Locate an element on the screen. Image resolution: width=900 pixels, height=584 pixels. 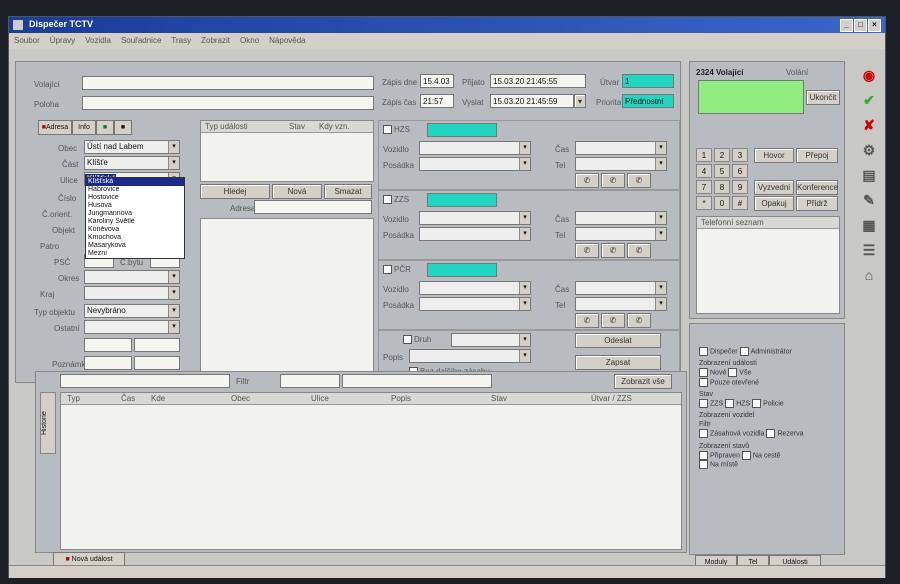
pcr-crew-select: ▾ is located at coordinates (475, 304).